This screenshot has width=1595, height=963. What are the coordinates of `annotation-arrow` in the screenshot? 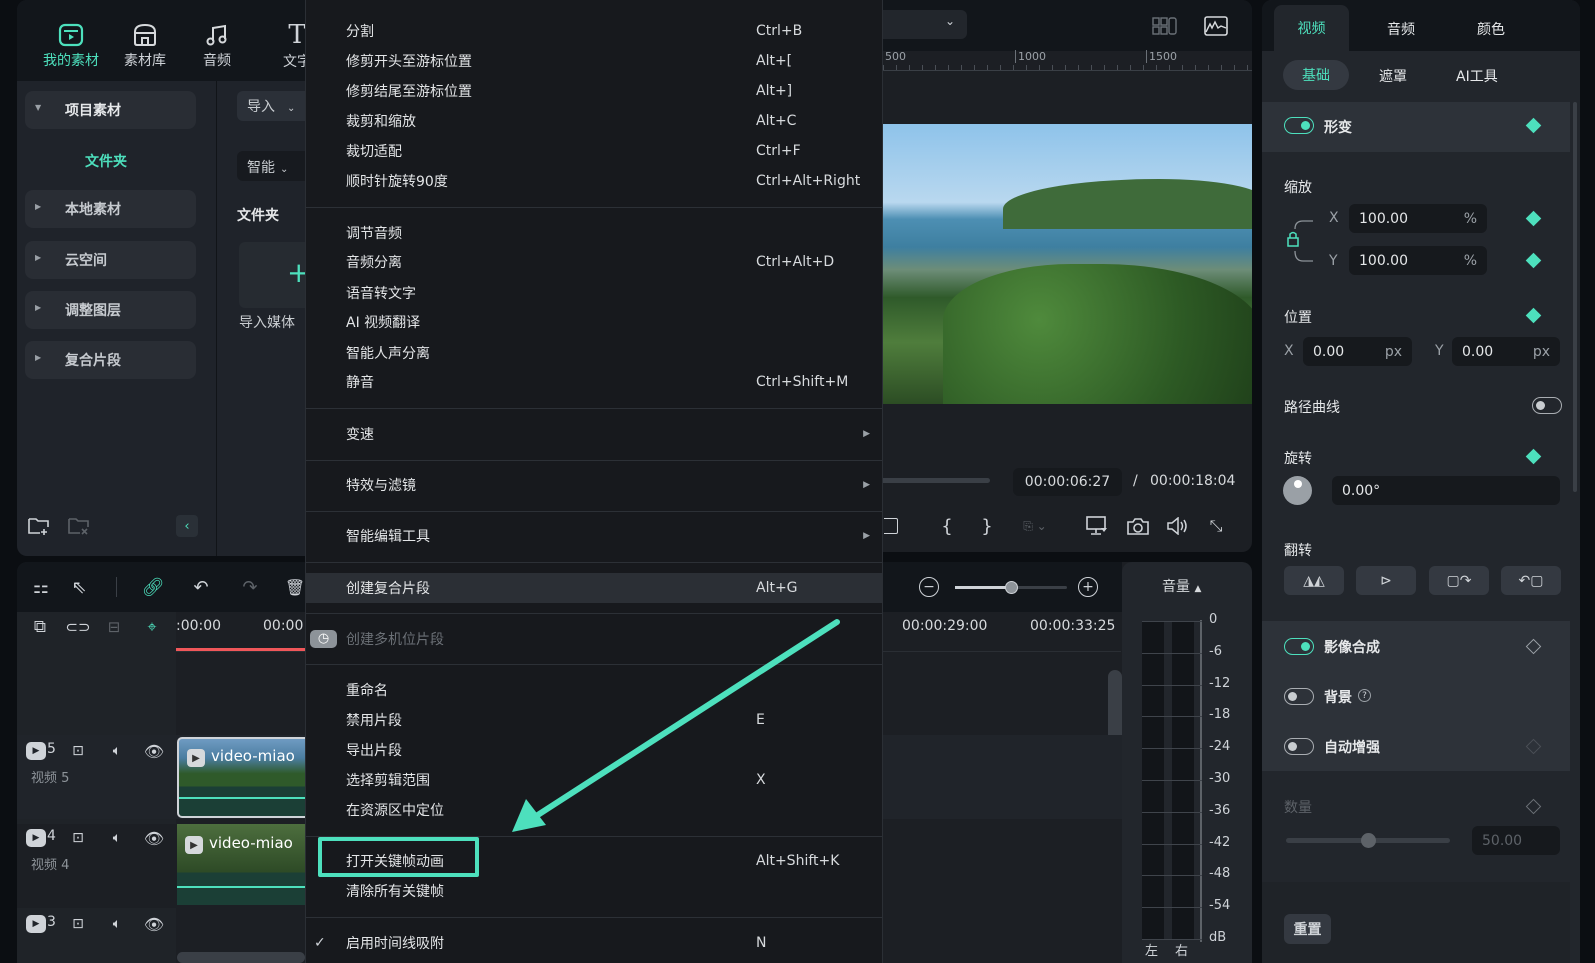 It's located at (676, 725).